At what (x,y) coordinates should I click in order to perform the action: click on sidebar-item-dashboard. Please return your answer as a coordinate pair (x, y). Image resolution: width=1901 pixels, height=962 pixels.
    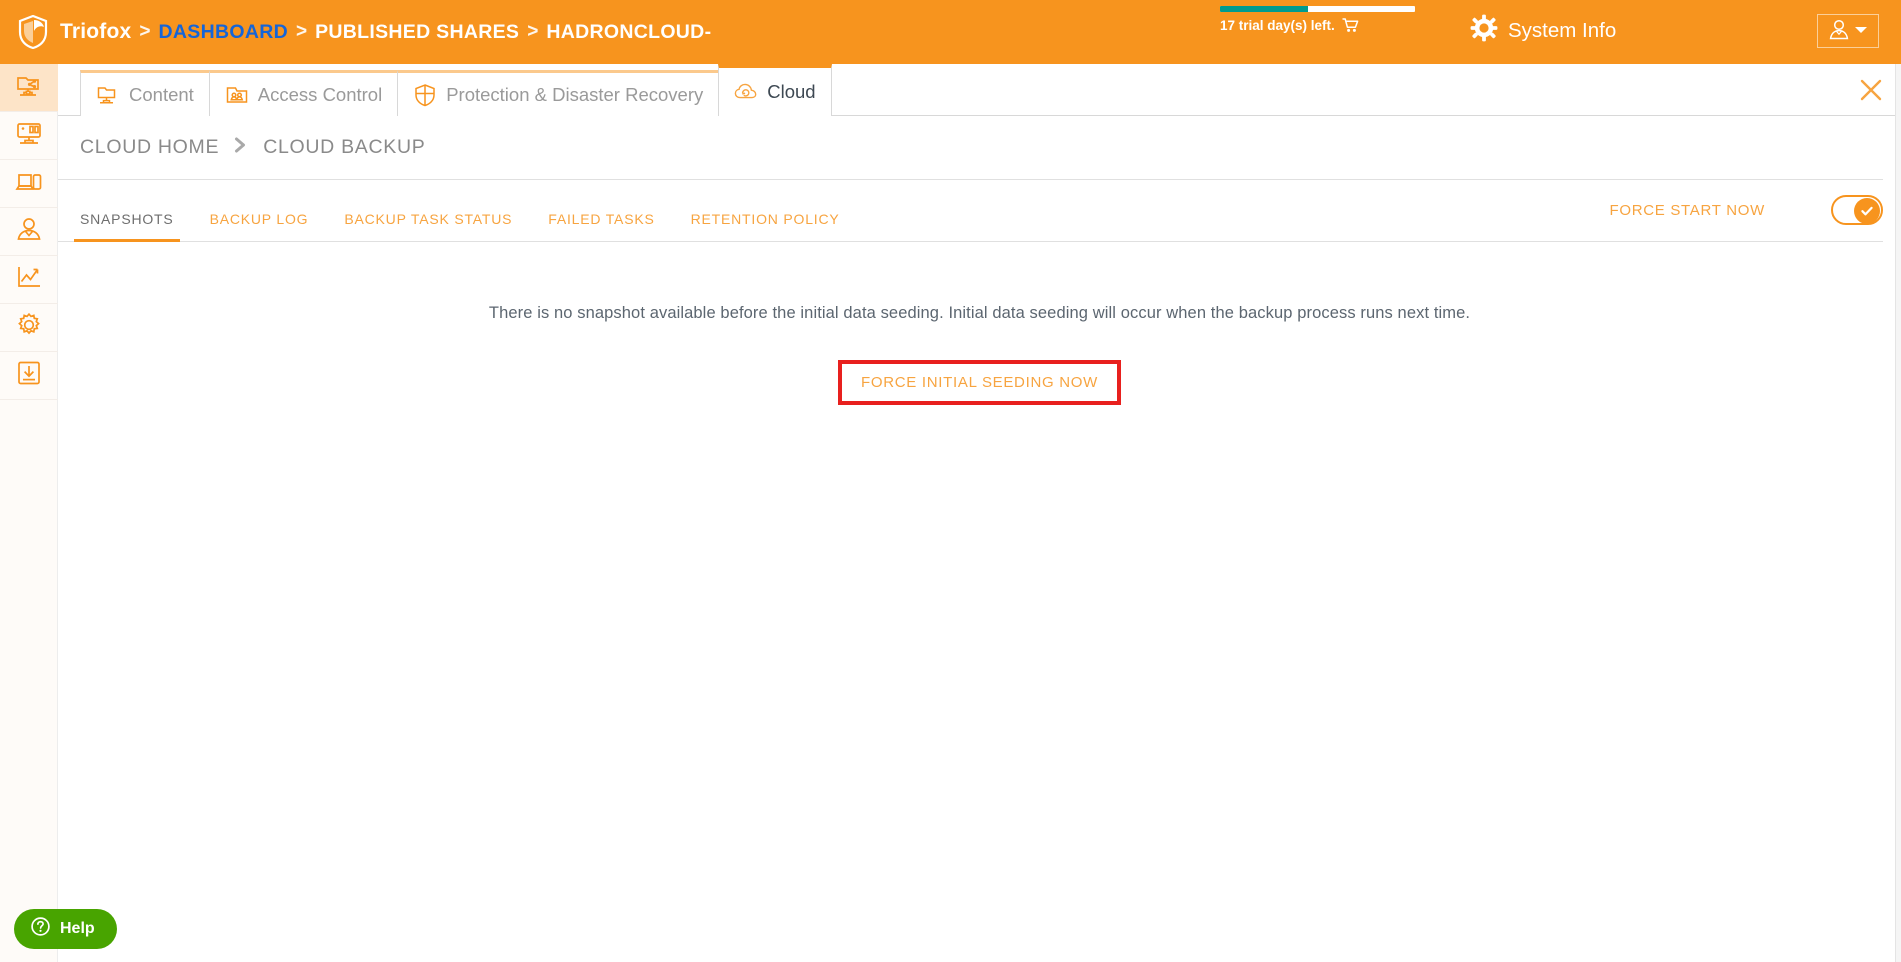
    Looking at the image, I should click on (29, 136).